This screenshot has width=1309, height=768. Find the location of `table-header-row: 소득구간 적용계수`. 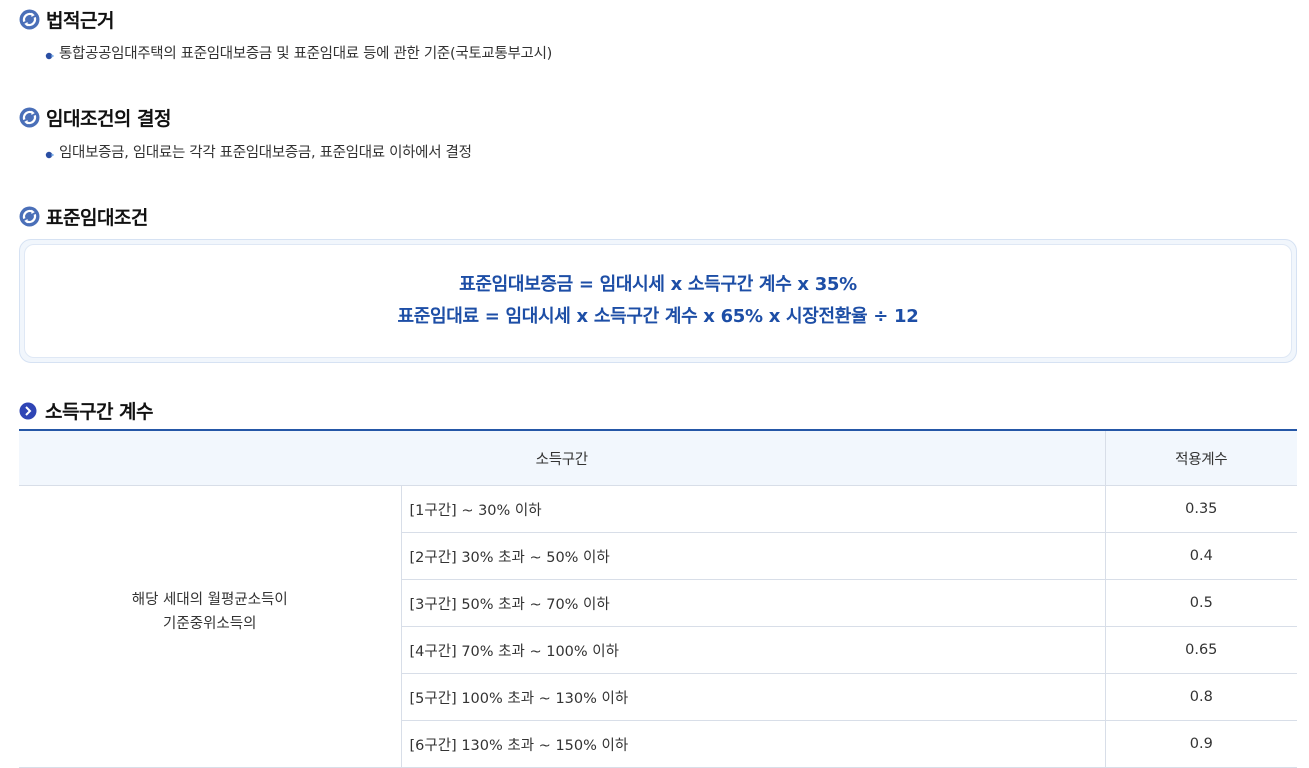

table-header-row: 소득구간 적용계수 is located at coordinates (658, 458).